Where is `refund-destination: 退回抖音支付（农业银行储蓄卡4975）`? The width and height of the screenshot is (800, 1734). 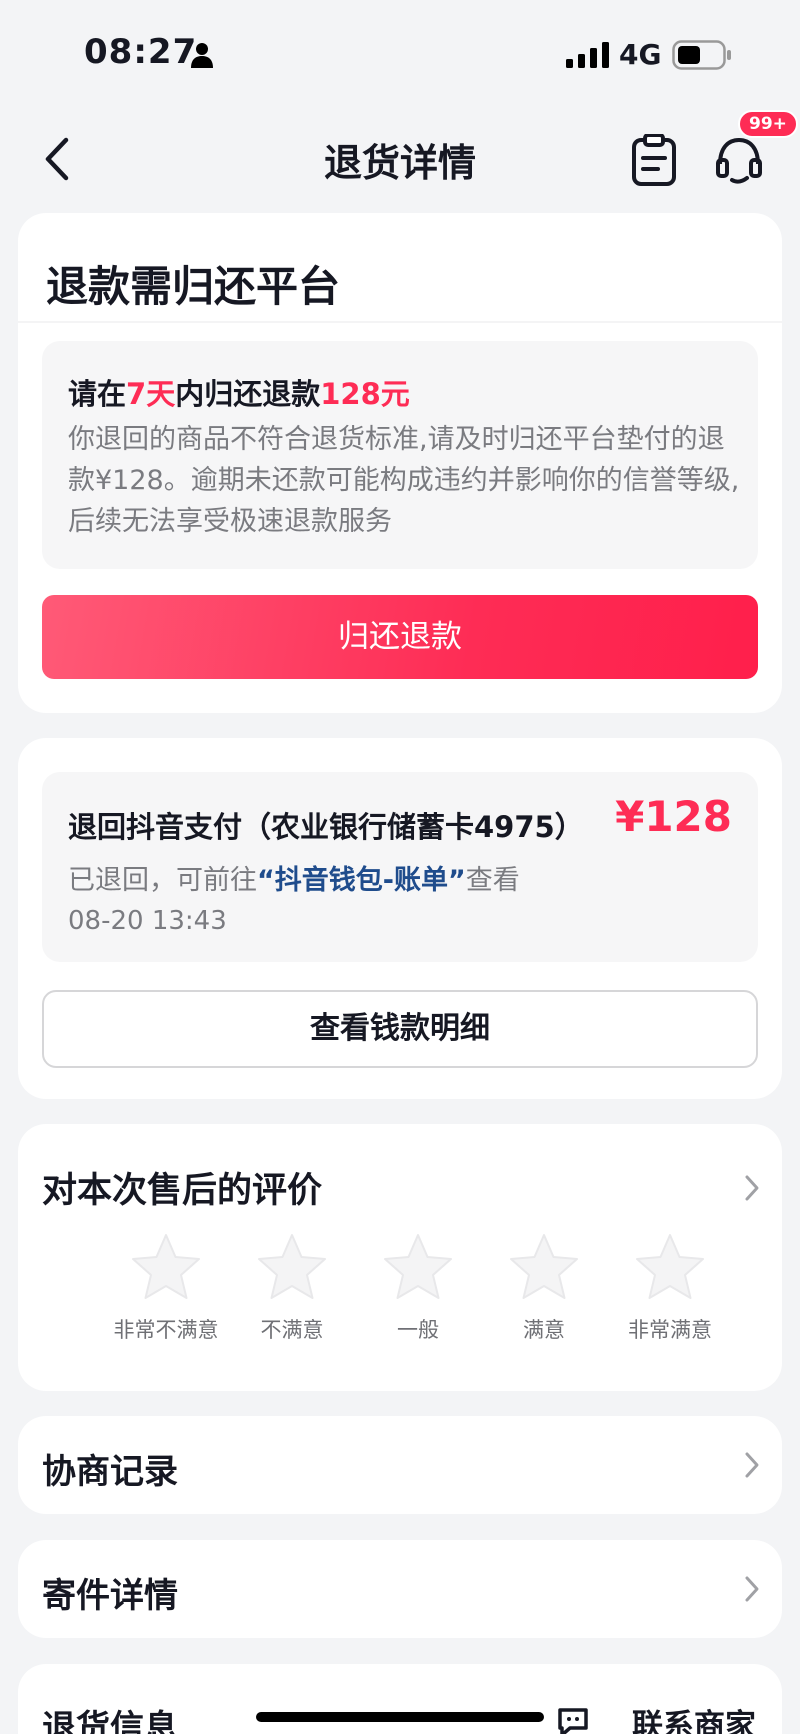 refund-destination: 退回抖音支付（农业银行储蓄卡4975） is located at coordinates (326, 827).